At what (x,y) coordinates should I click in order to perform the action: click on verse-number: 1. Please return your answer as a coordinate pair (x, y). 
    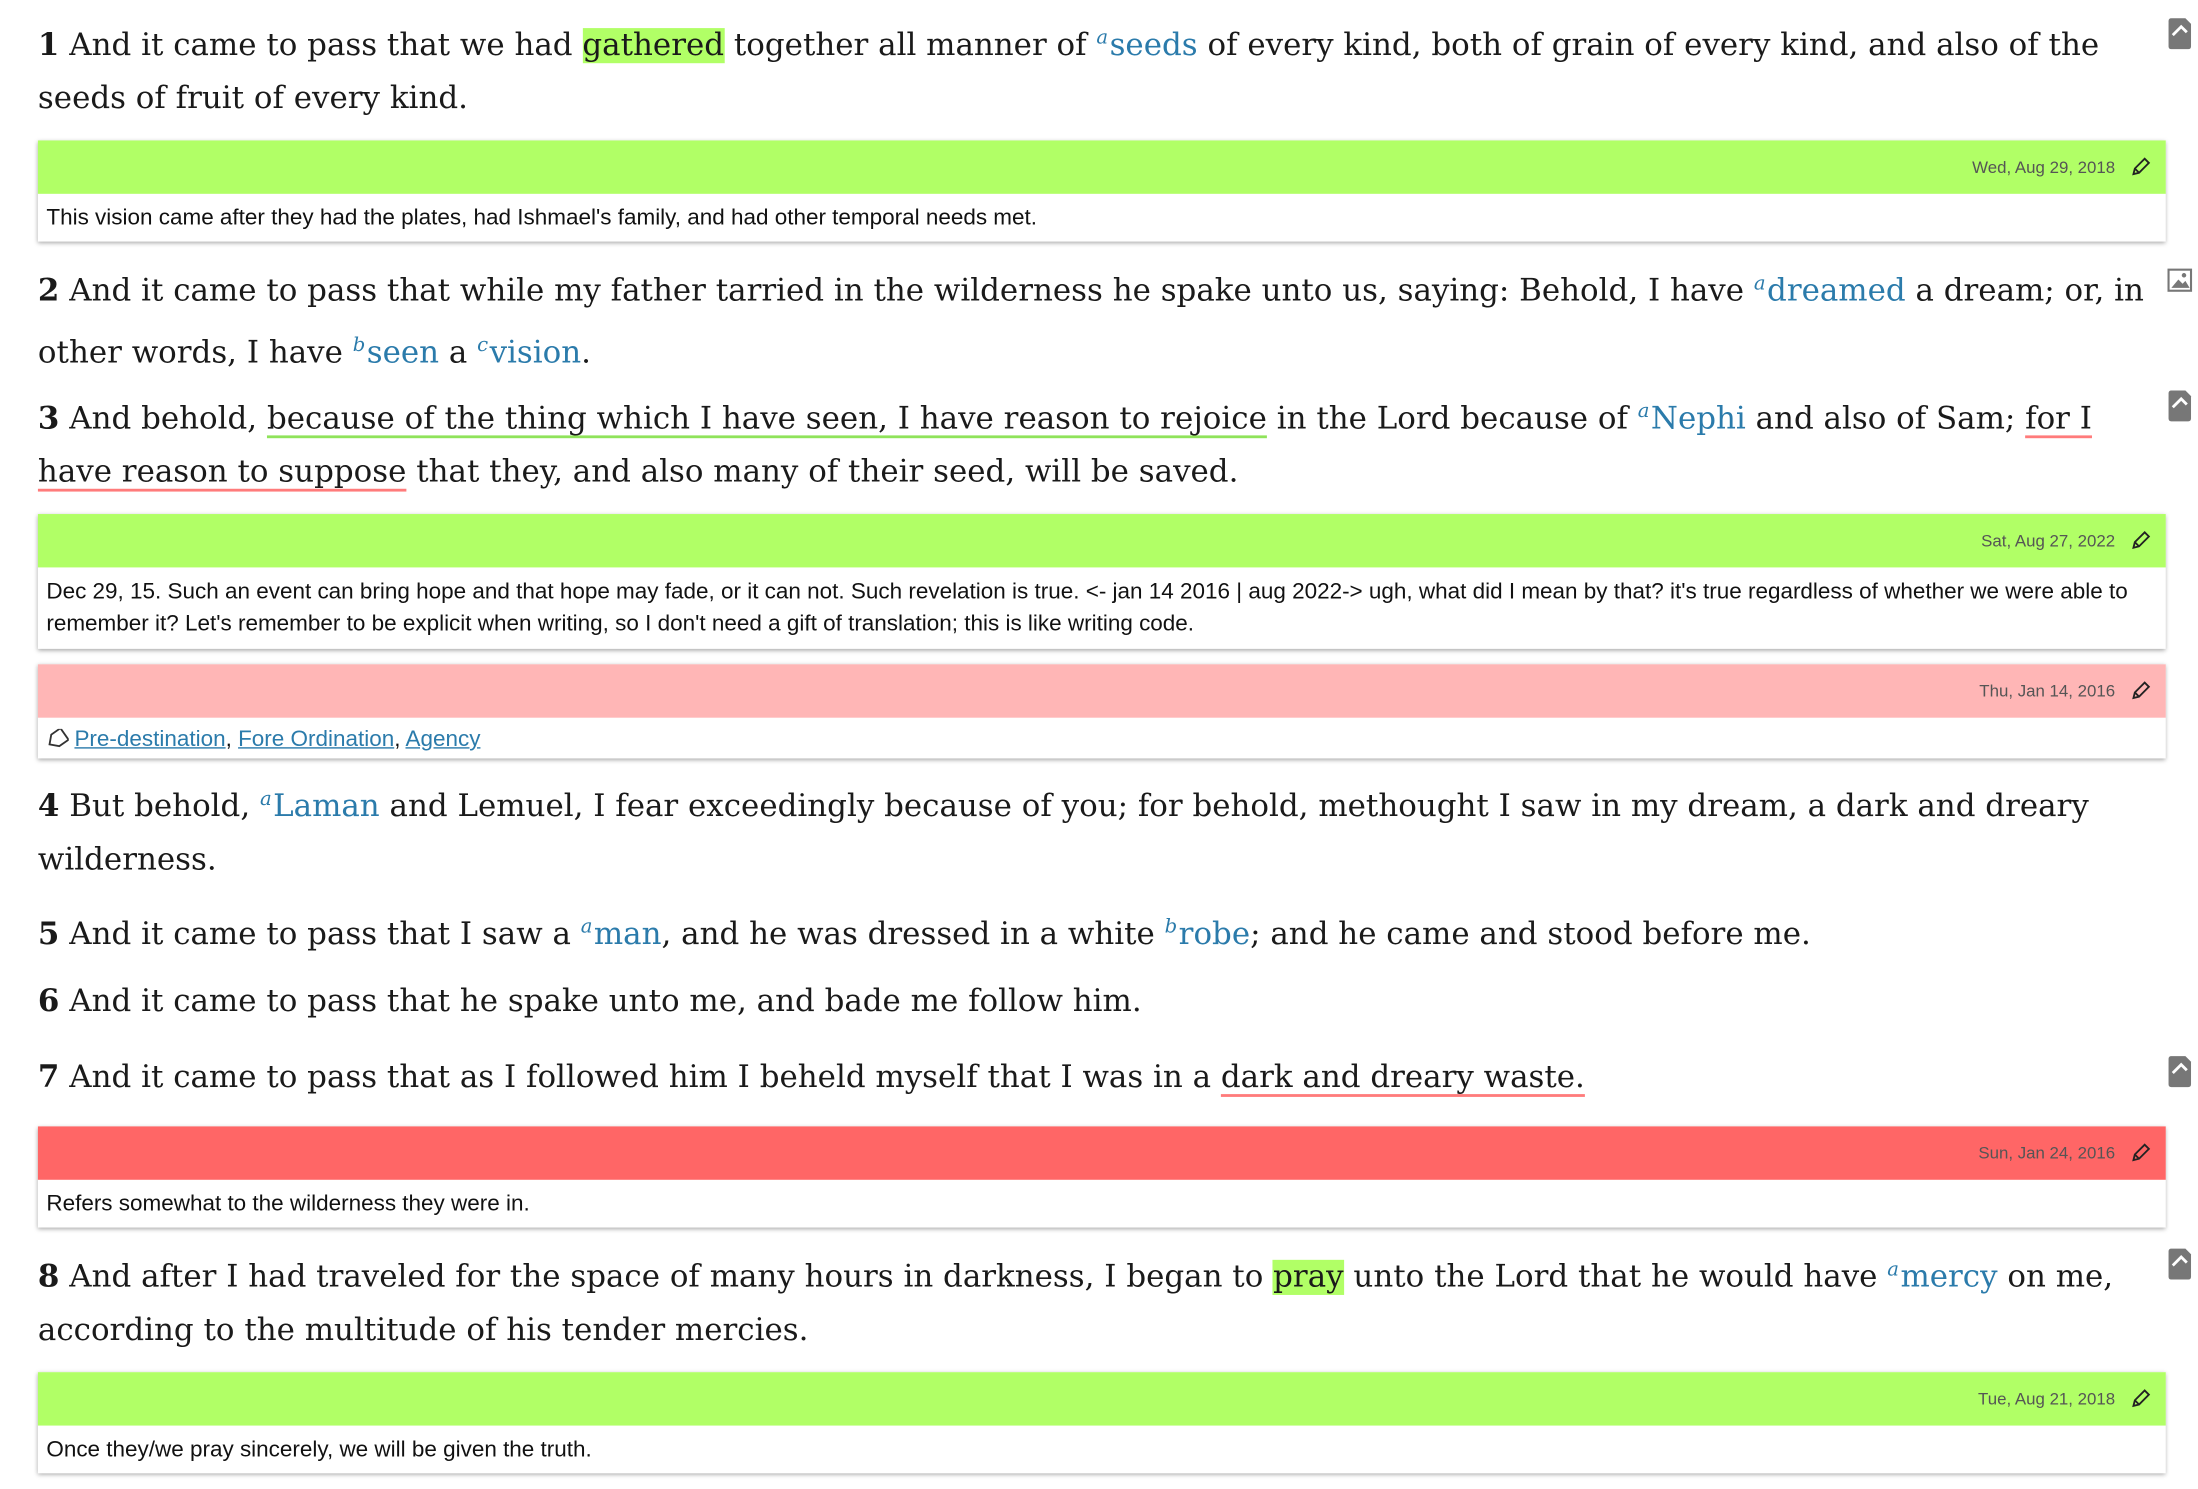
    Looking at the image, I should click on (48, 45).